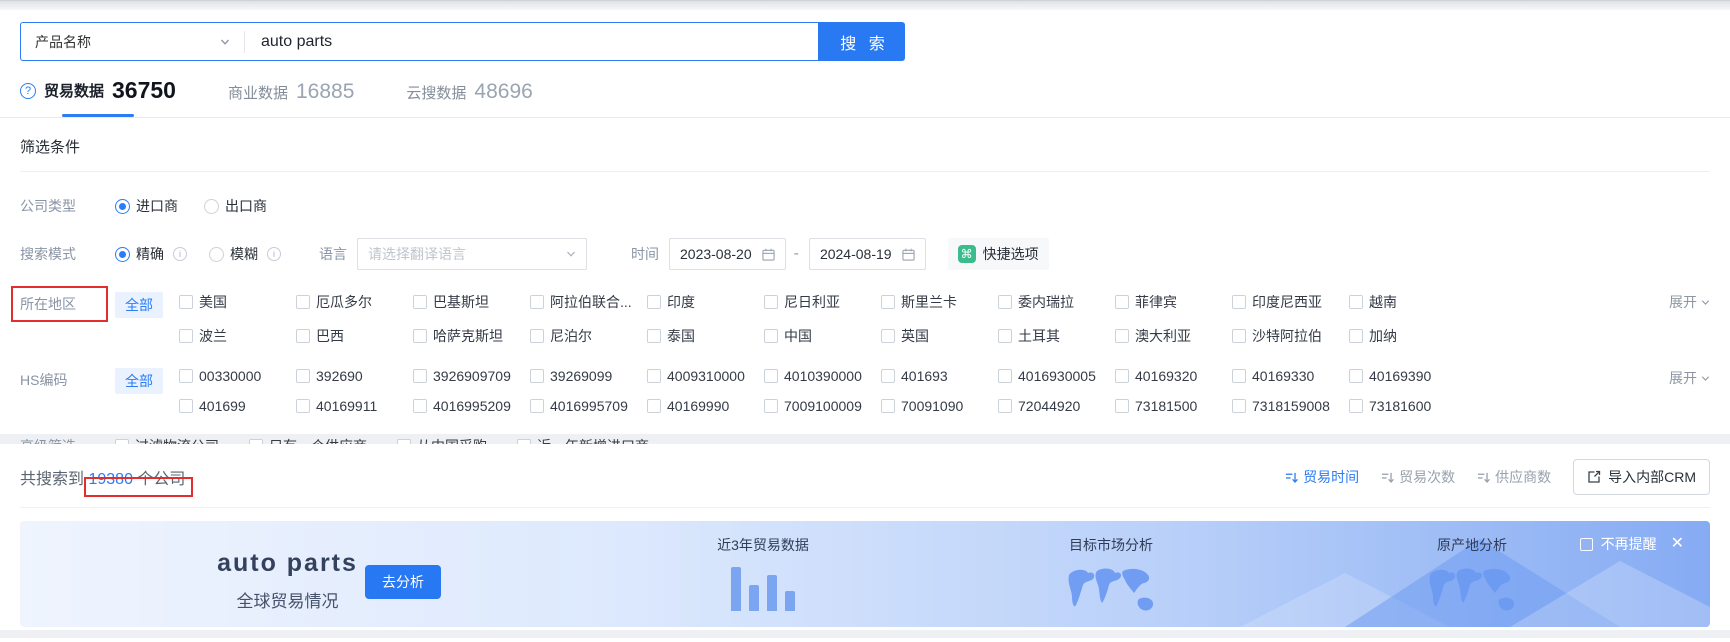  What do you see at coordinates (1173, 336) in the screenshot?
I see `region-checkbox-item: 澳大利亚` at bounding box center [1173, 336].